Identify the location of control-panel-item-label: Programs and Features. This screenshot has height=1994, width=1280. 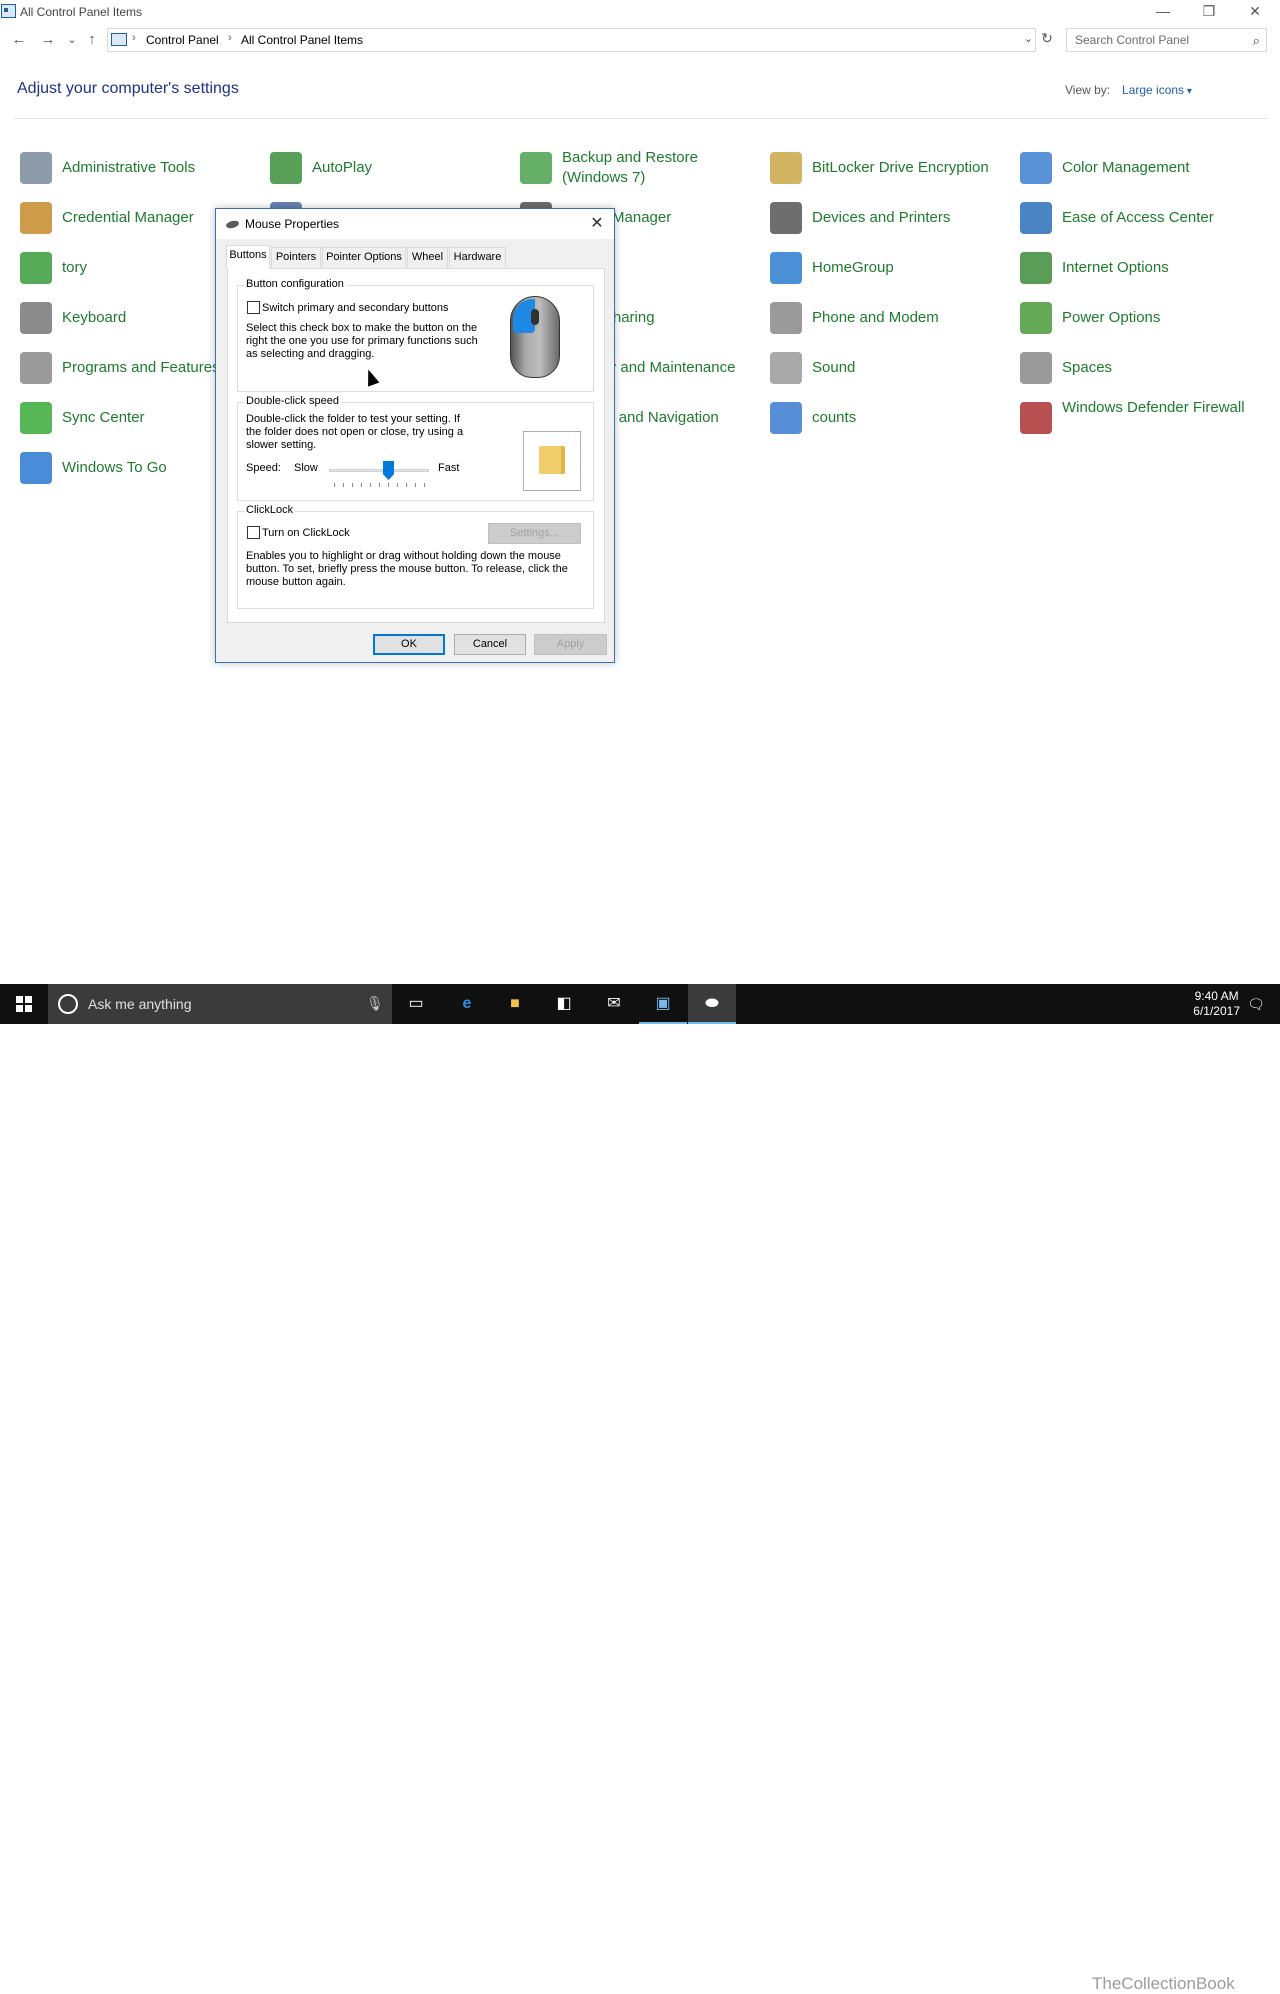
(141, 368).